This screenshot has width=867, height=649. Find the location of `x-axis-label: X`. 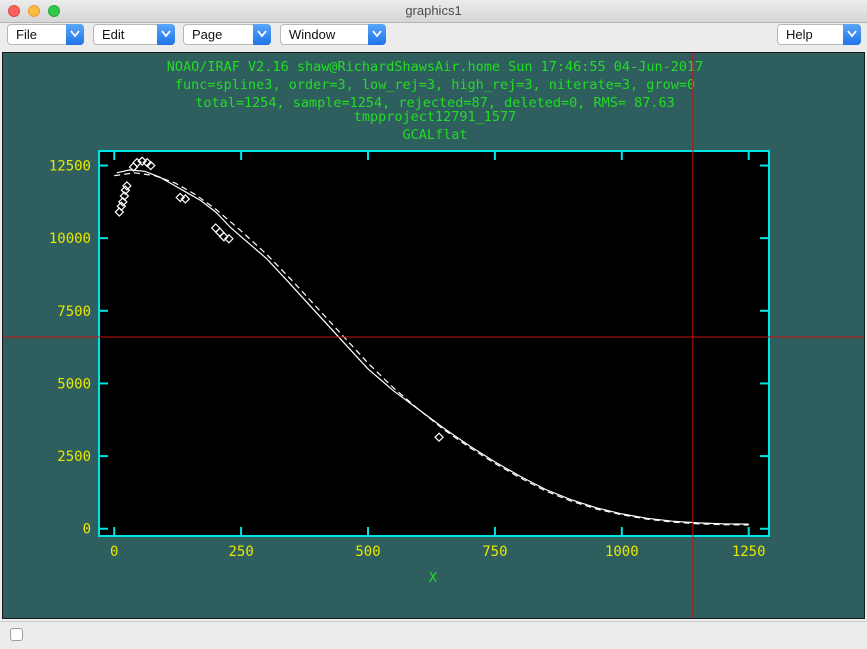

x-axis-label: X is located at coordinates (433, 578).